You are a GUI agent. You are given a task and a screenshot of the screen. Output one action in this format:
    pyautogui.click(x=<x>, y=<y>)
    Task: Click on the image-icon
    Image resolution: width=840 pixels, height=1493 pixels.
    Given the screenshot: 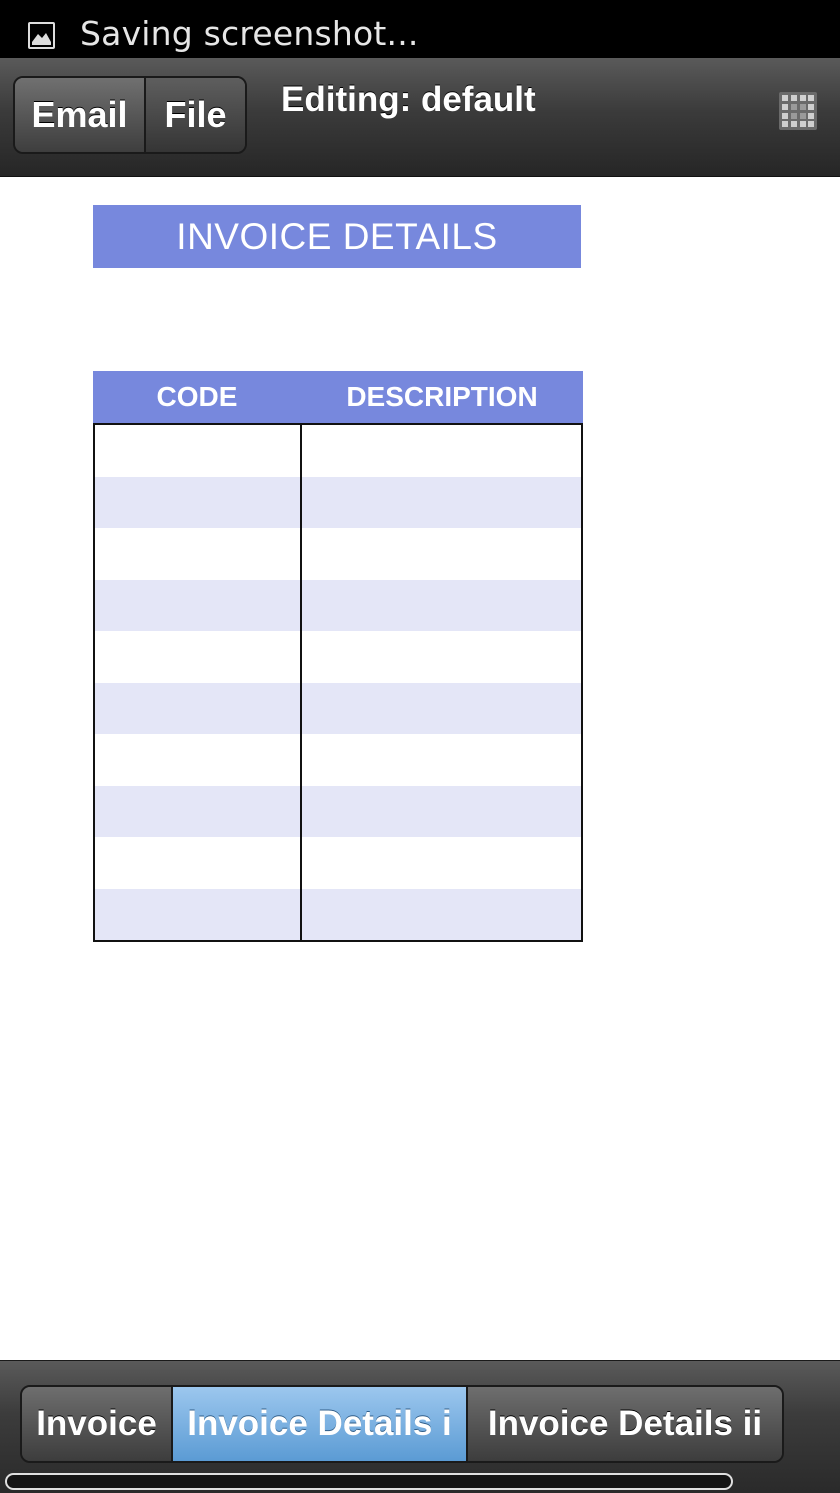 What is the action you would take?
    pyautogui.click(x=41, y=35)
    